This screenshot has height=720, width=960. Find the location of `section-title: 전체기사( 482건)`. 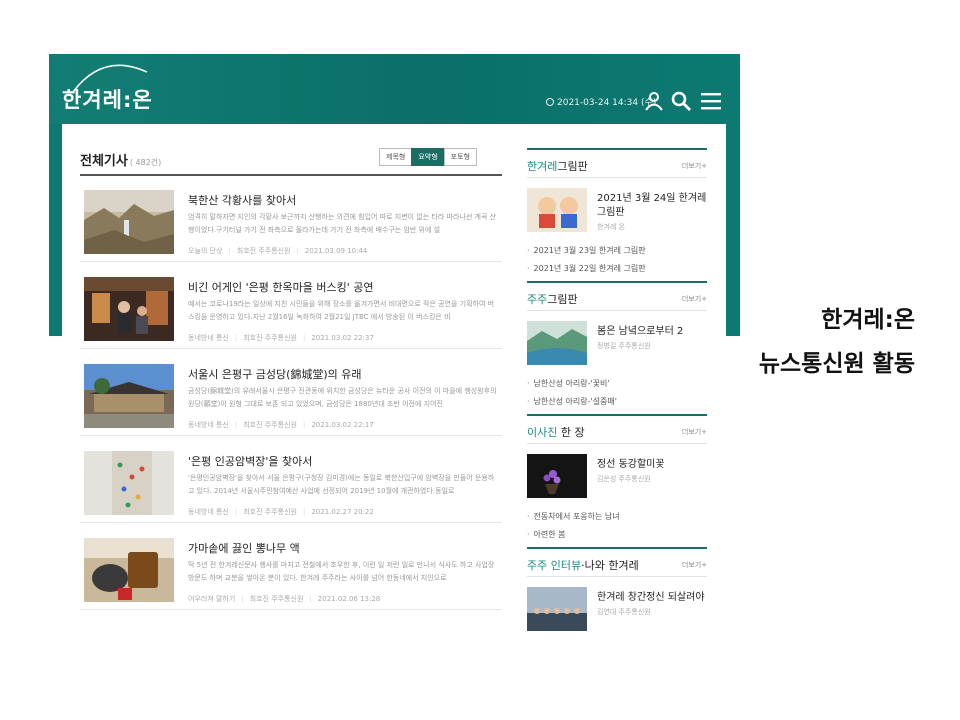

section-title: 전체기사( 482건) is located at coordinates (120, 159).